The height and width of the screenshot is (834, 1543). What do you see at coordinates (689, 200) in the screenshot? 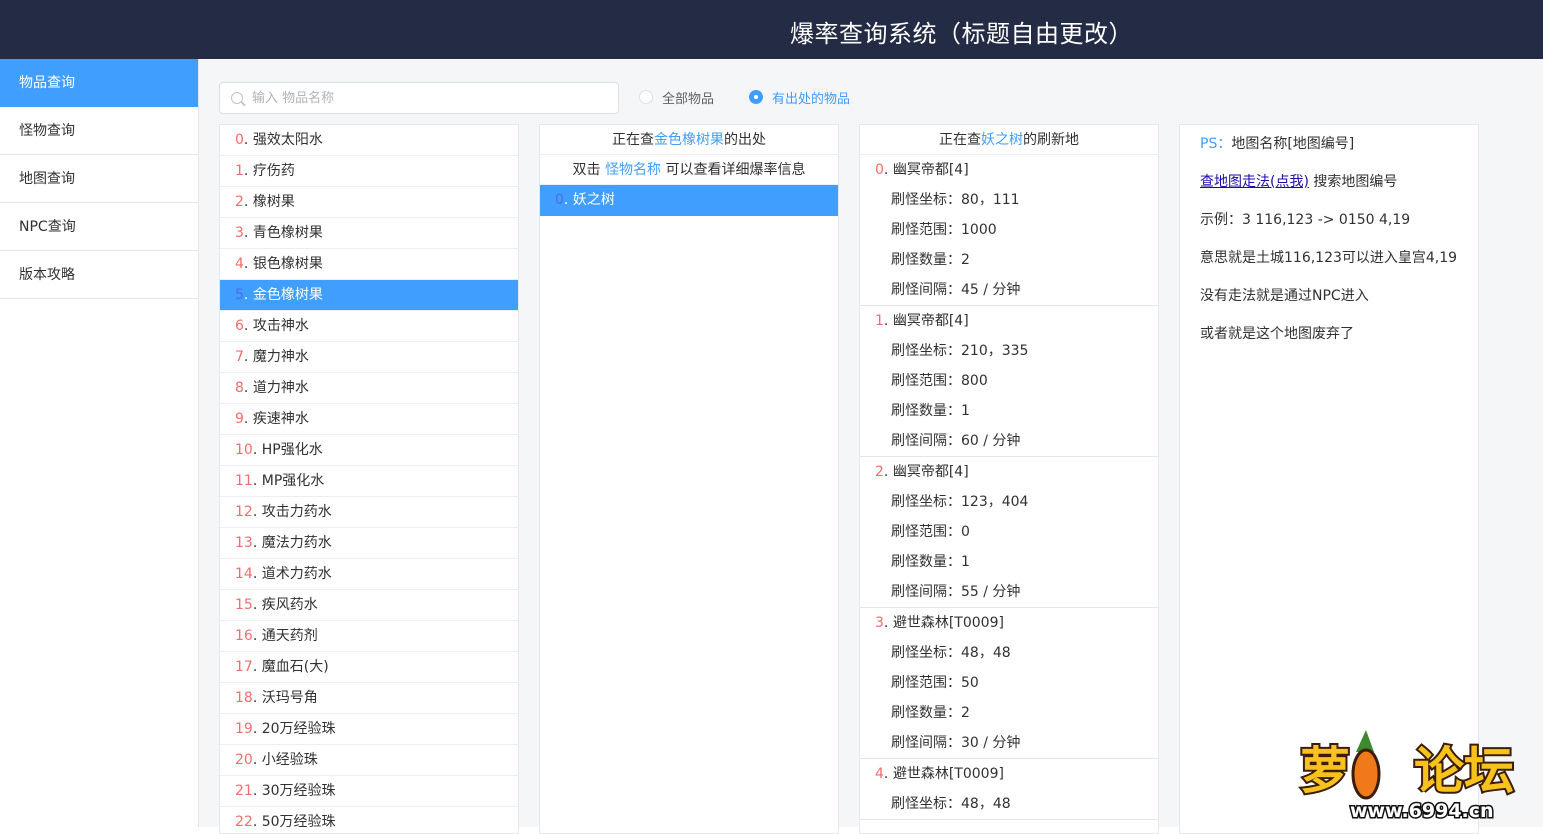
I see `monster-list-item: 0. 妖之树` at bounding box center [689, 200].